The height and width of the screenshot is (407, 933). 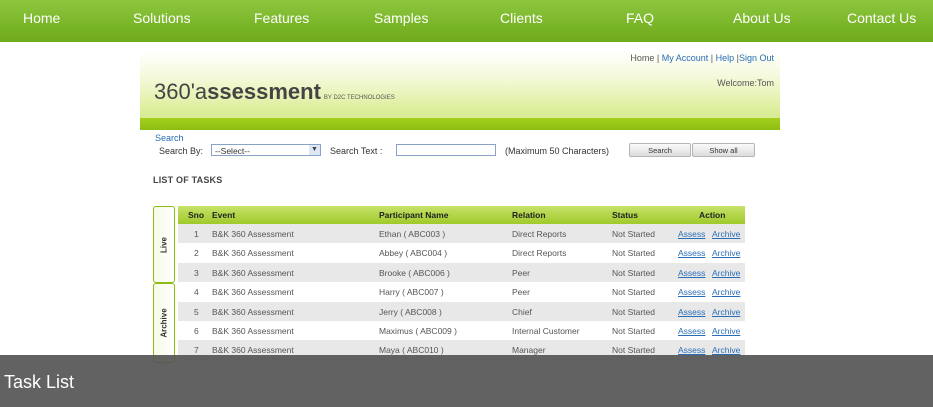 I want to click on nav-about-us: About Us, so click(x=762, y=18).